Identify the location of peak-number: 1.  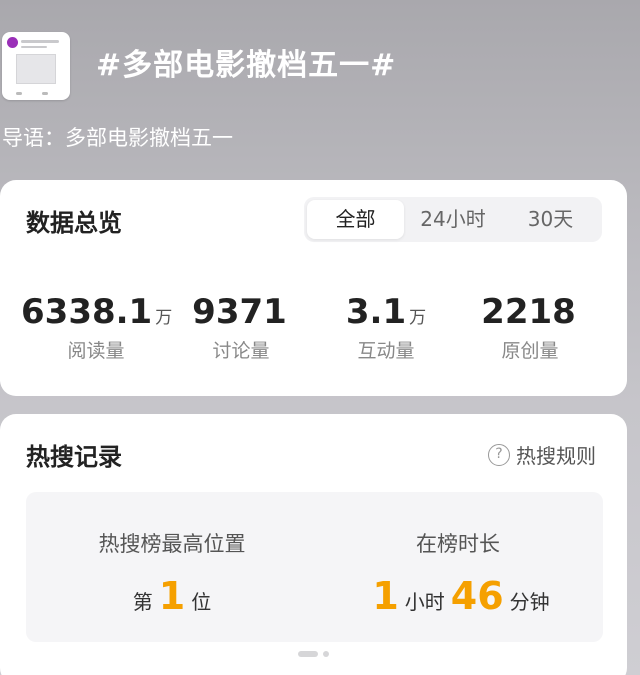
(172, 596).